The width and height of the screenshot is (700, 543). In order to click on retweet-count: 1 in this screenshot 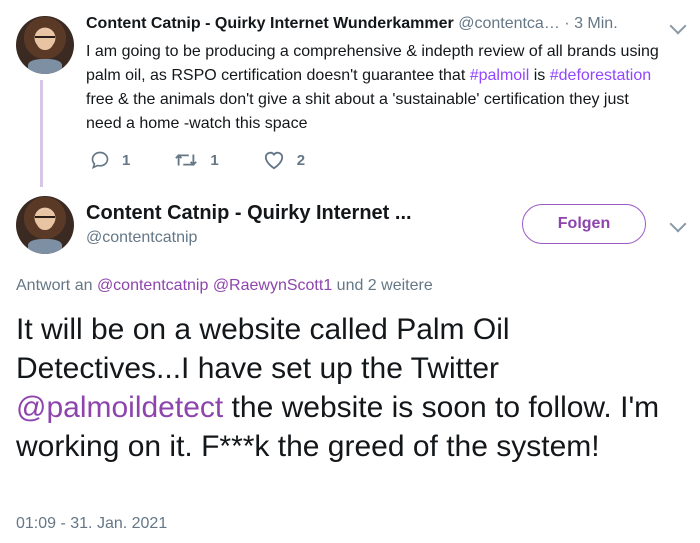, I will do `click(214, 160)`.